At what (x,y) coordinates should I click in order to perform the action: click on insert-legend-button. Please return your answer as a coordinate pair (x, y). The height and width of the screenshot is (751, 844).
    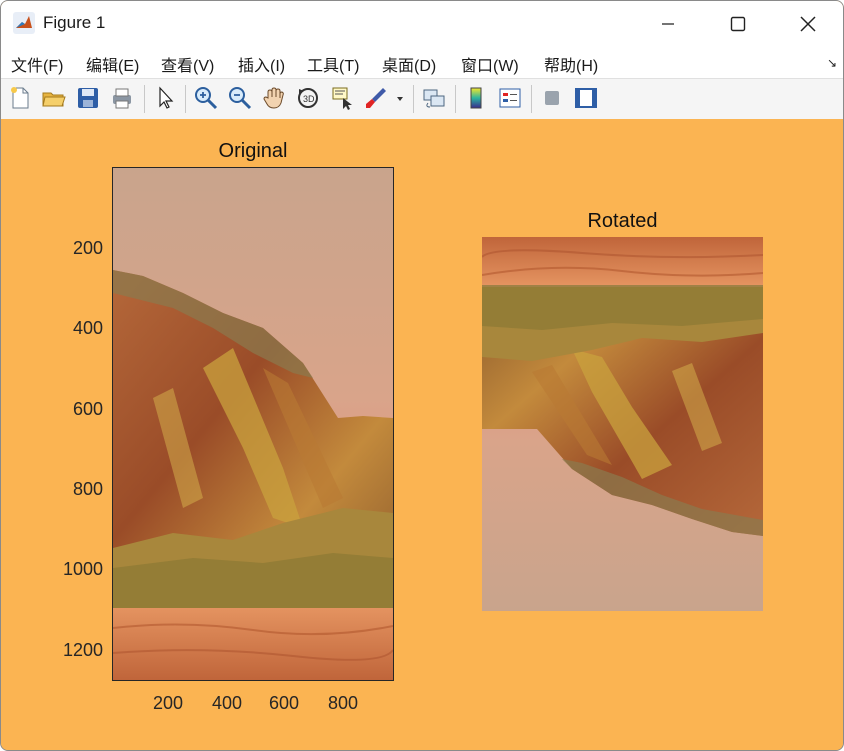
    Looking at the image, I should click on (510, 98).